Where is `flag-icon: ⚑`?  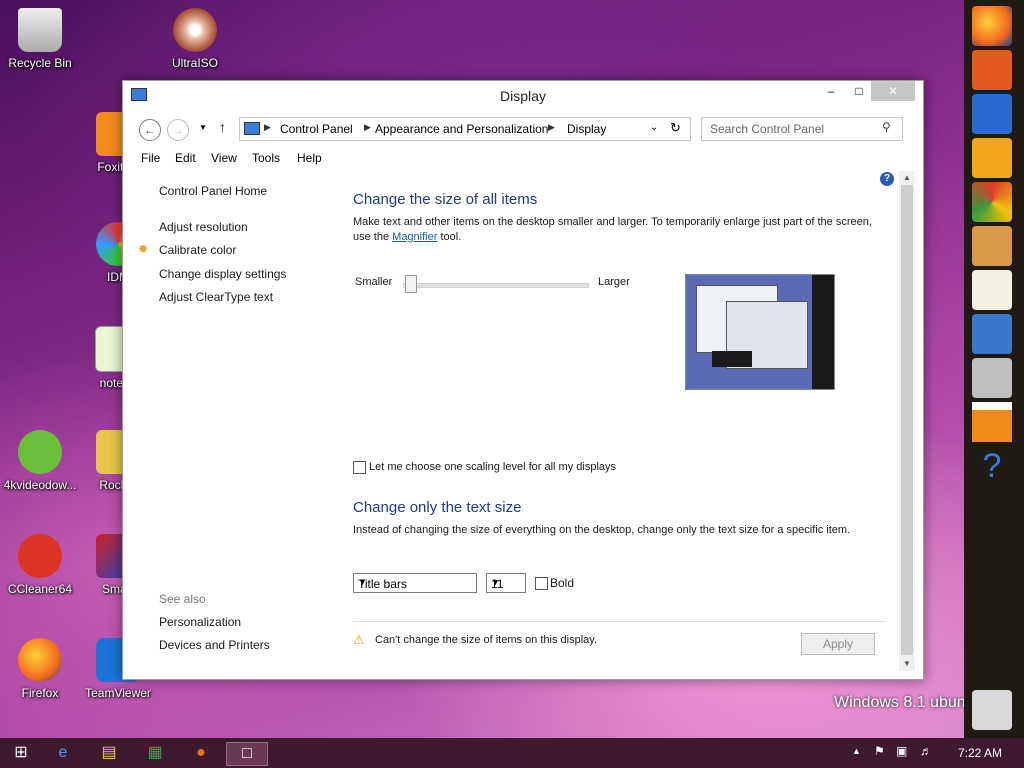
flag-icon: ⚑ is located at coordinates (879, 751).